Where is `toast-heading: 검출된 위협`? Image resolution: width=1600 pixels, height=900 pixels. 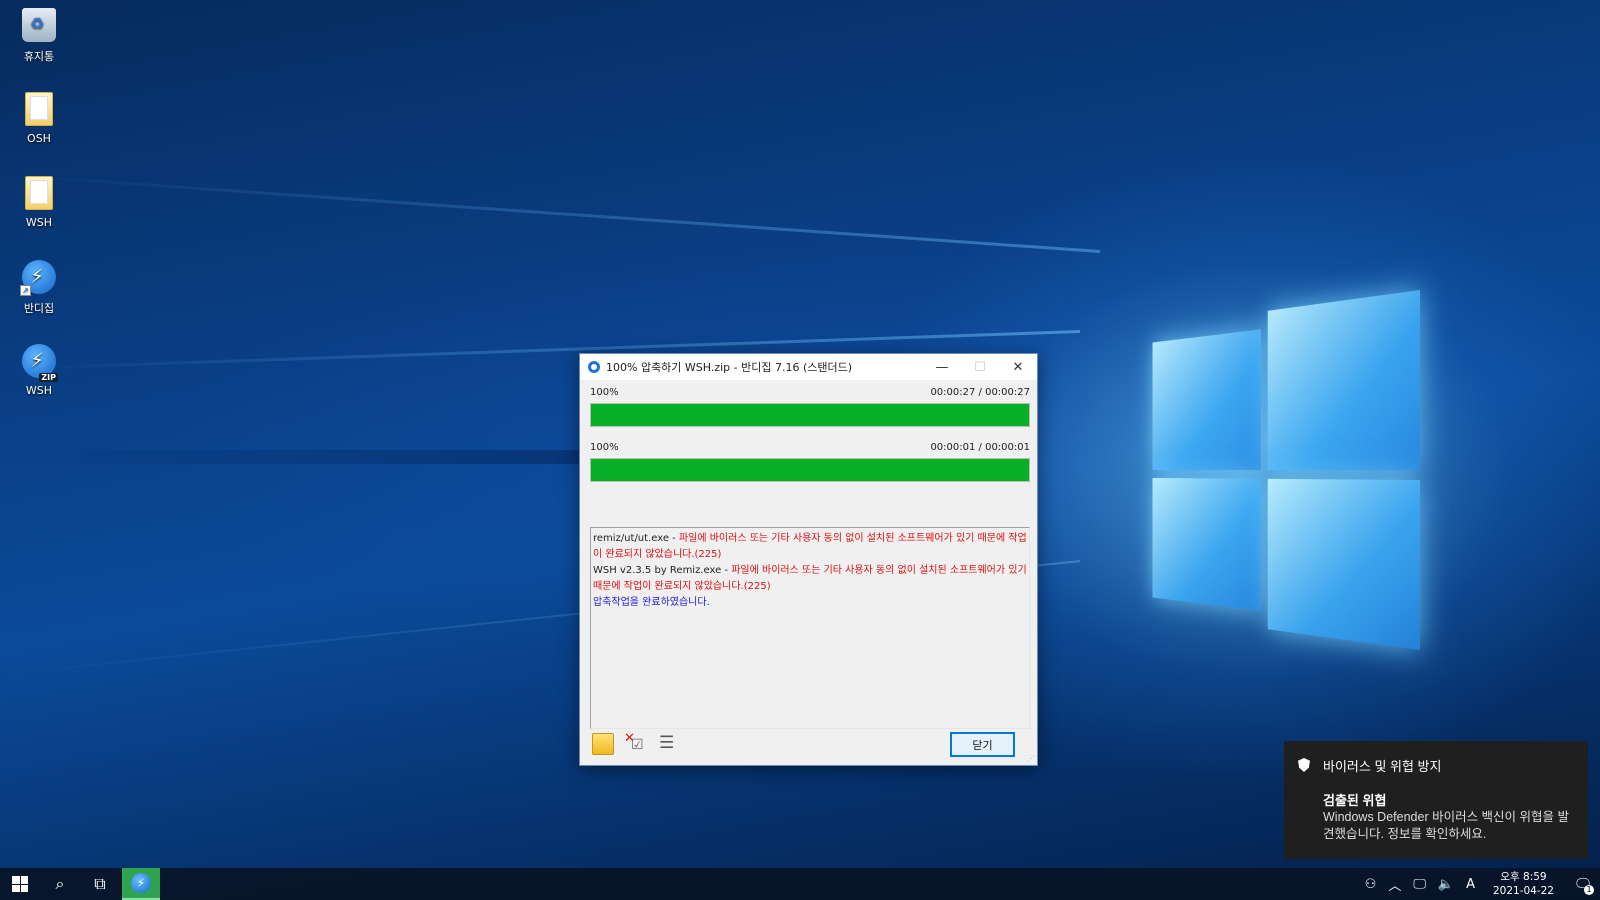
toast-heading: 검출된 위협 is located at coordinates (1355, 800).